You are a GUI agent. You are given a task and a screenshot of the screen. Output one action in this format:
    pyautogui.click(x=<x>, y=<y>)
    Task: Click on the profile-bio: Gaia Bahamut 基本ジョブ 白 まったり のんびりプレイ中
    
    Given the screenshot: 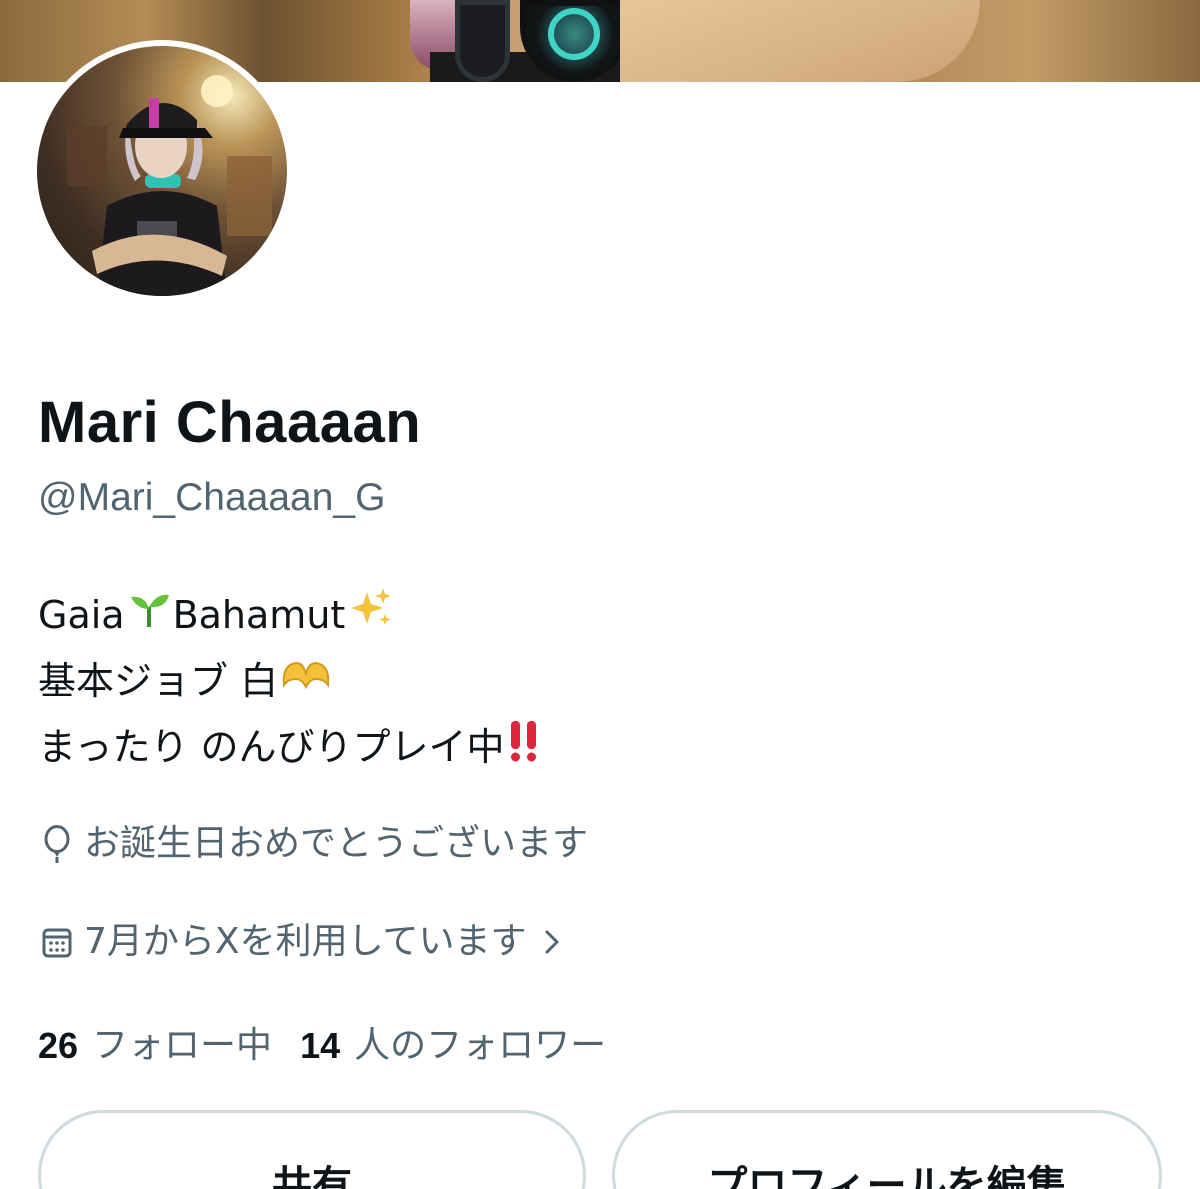 What is the action you would take?
    pyautogui.click(x=290, y=681)
    